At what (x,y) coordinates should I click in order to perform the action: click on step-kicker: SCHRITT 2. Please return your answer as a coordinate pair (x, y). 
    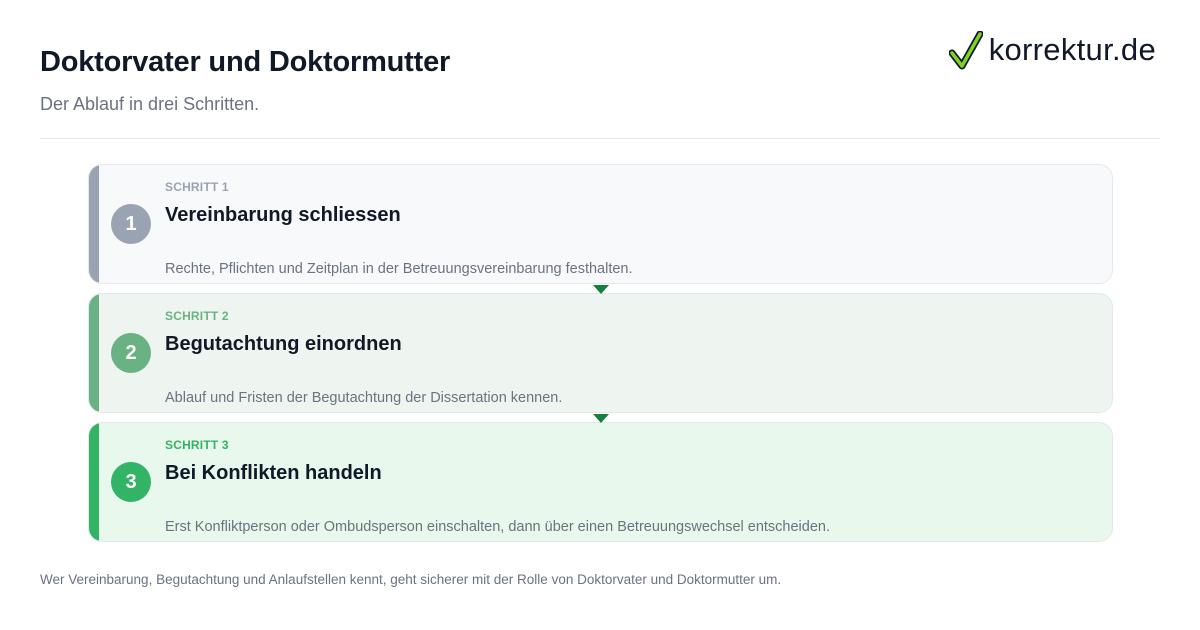
    Looking at the image, I should click on (197, 316).